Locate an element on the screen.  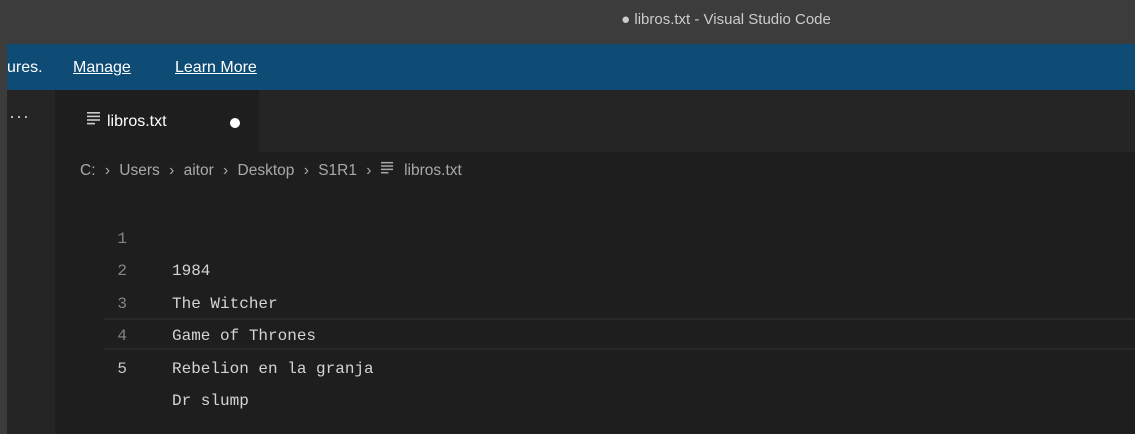
unsaved-changes-dot-icon is located at coordinates (235, 123).